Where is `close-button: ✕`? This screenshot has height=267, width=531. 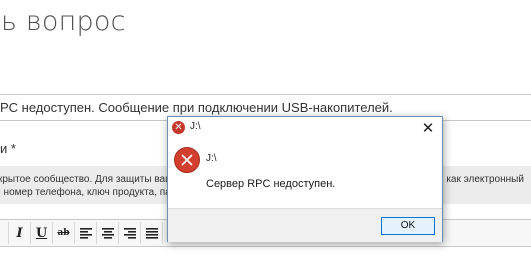 close-button: ✕ is located at coordinates (428, 128).